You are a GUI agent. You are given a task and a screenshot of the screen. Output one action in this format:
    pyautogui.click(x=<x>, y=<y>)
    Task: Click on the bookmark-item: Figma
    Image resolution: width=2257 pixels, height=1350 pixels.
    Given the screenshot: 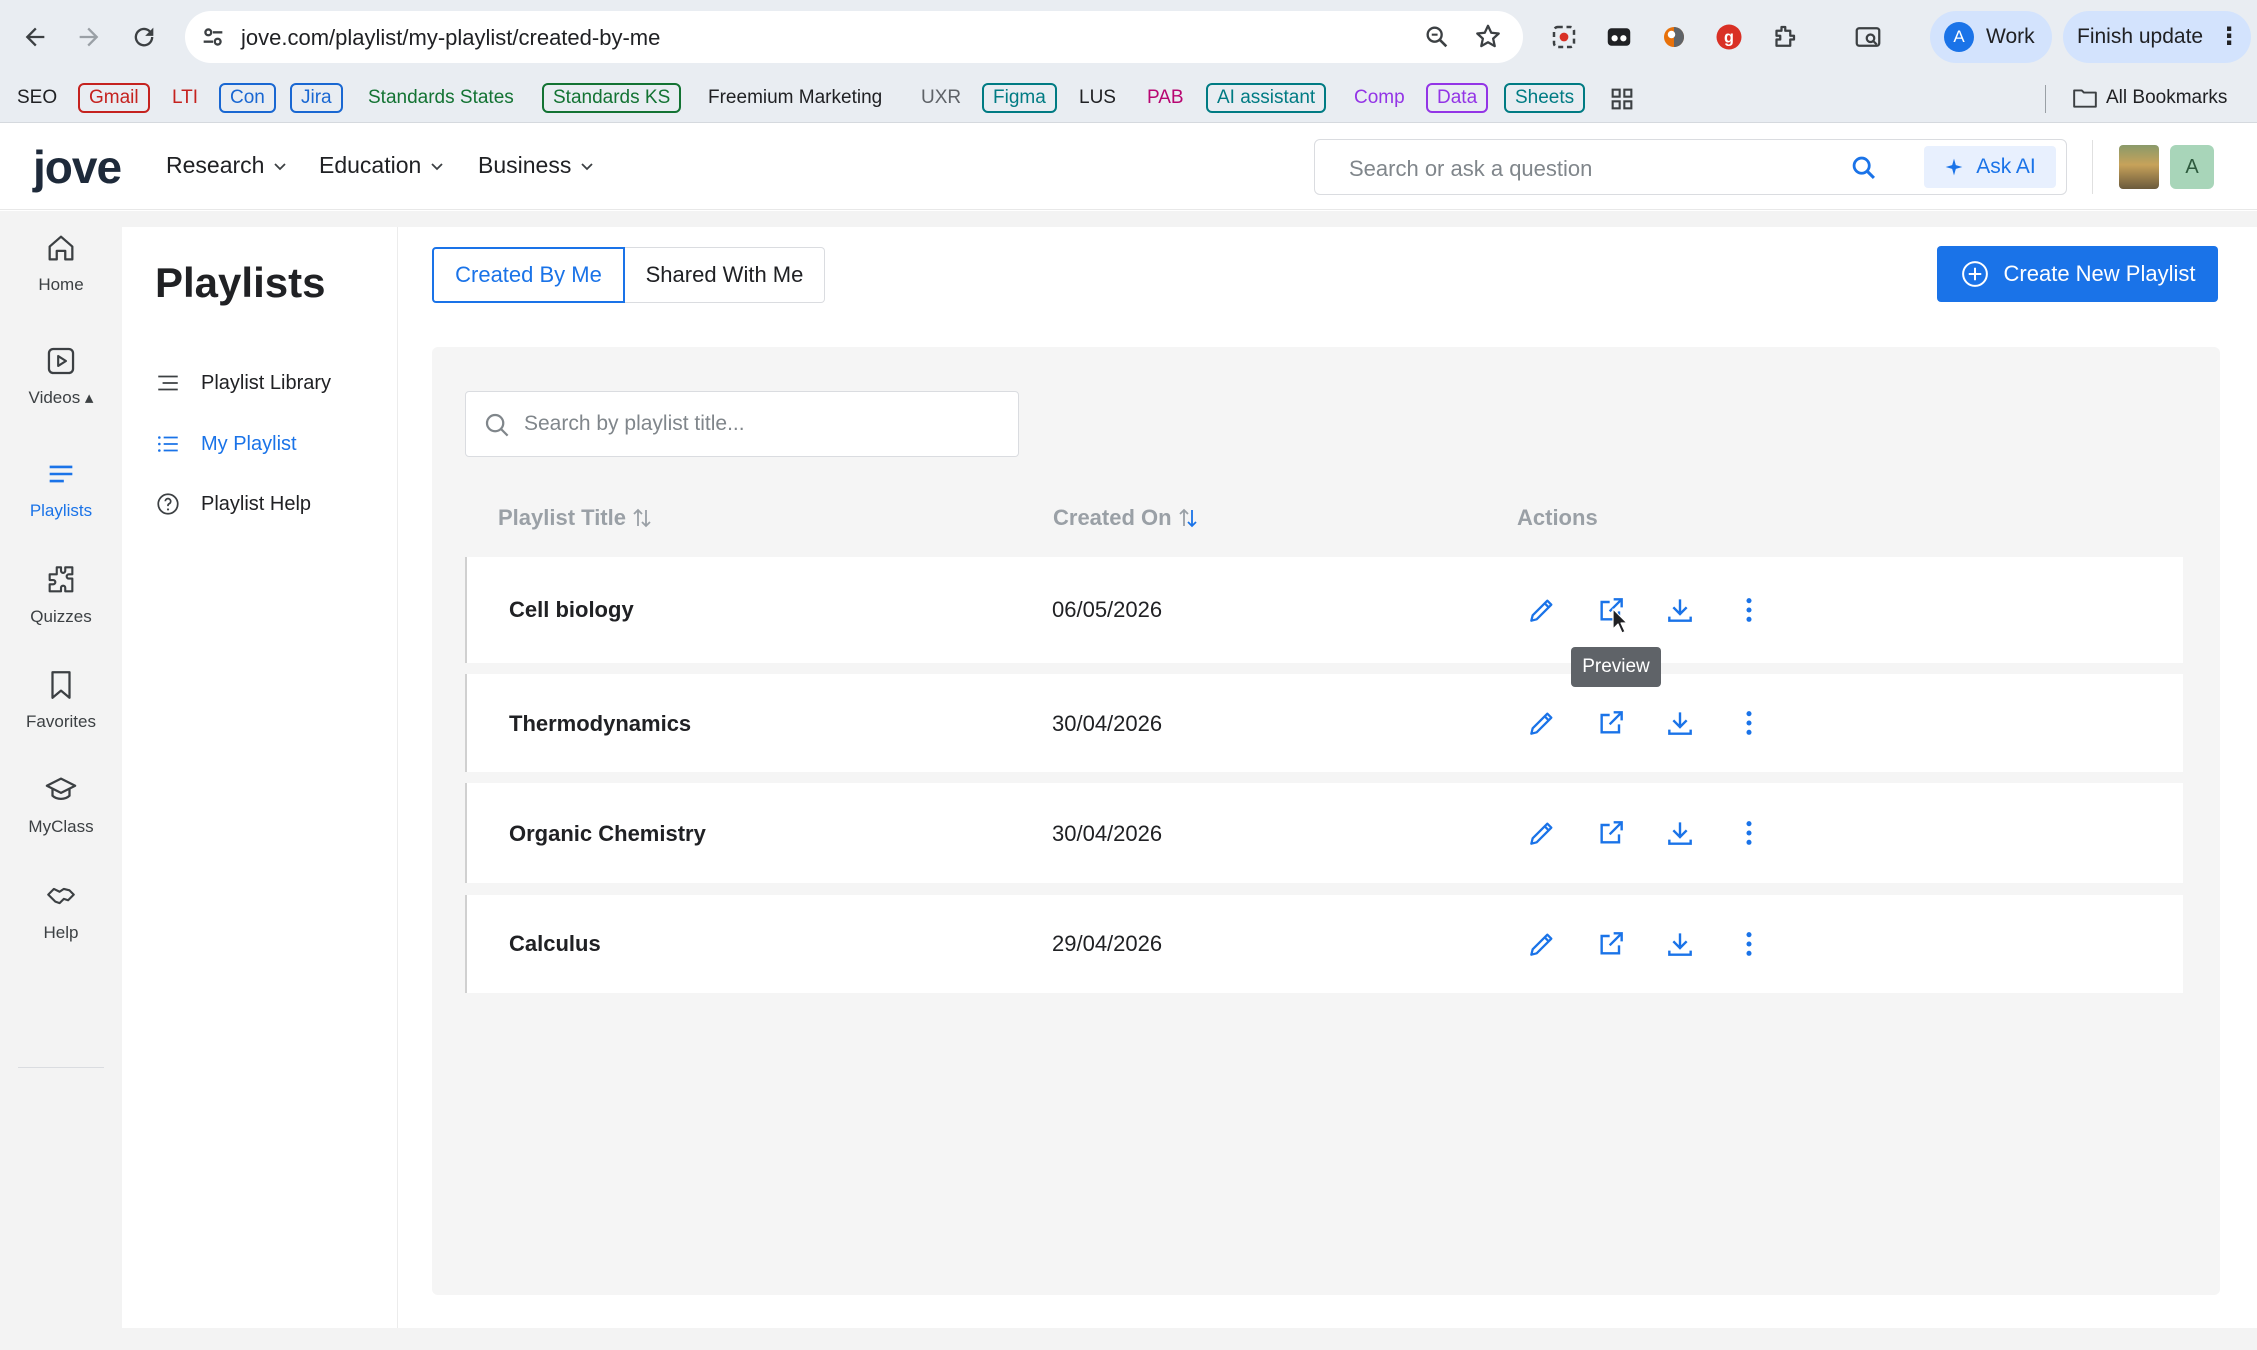 What is the action you would take?
    pyautogui.click(x=1019, y=98)
    